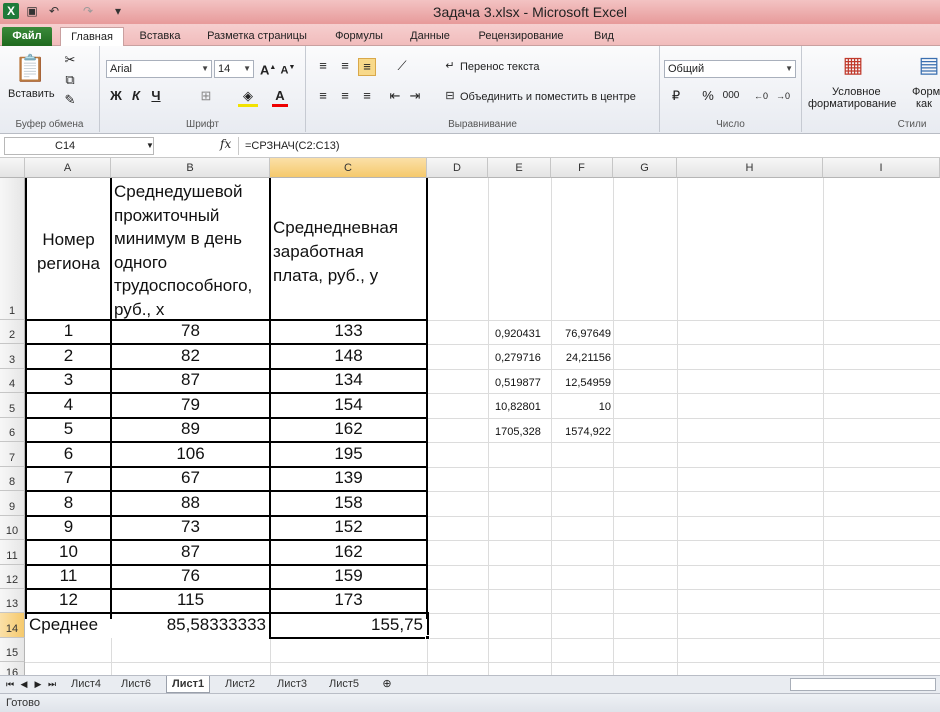 Image resolution: width=940 pixels, height=712 pixels. What do you see at coordinates (68, 576) in the screenshot?
I see `cell-region: 11` at bounding box center [68, 576].